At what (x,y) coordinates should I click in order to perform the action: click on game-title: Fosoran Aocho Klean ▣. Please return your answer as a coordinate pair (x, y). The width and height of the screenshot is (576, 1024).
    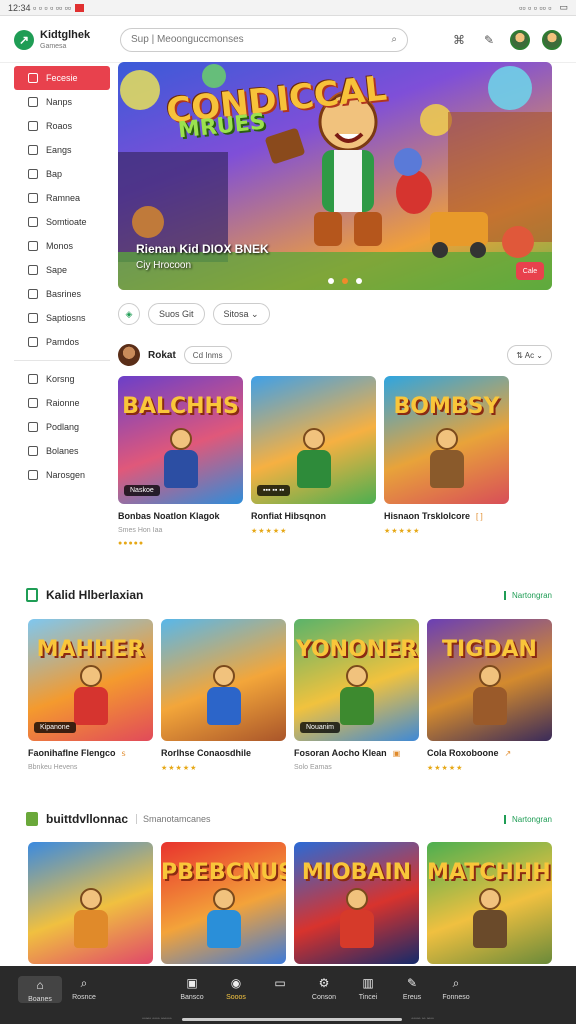
    Looking at the image, I should click on (356, 753).